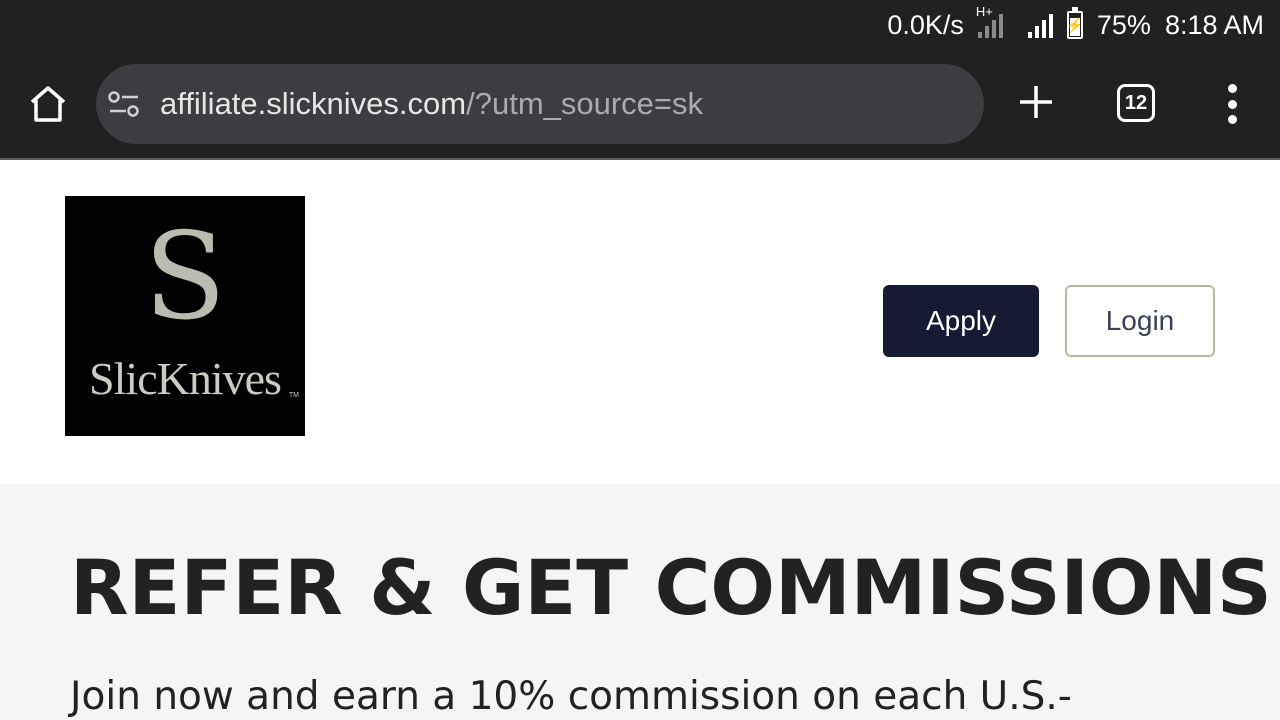 The height and width of the screenshot is (720, 1280). I want to click on logo-wordmark: SlicKnives, so click(185, 378).